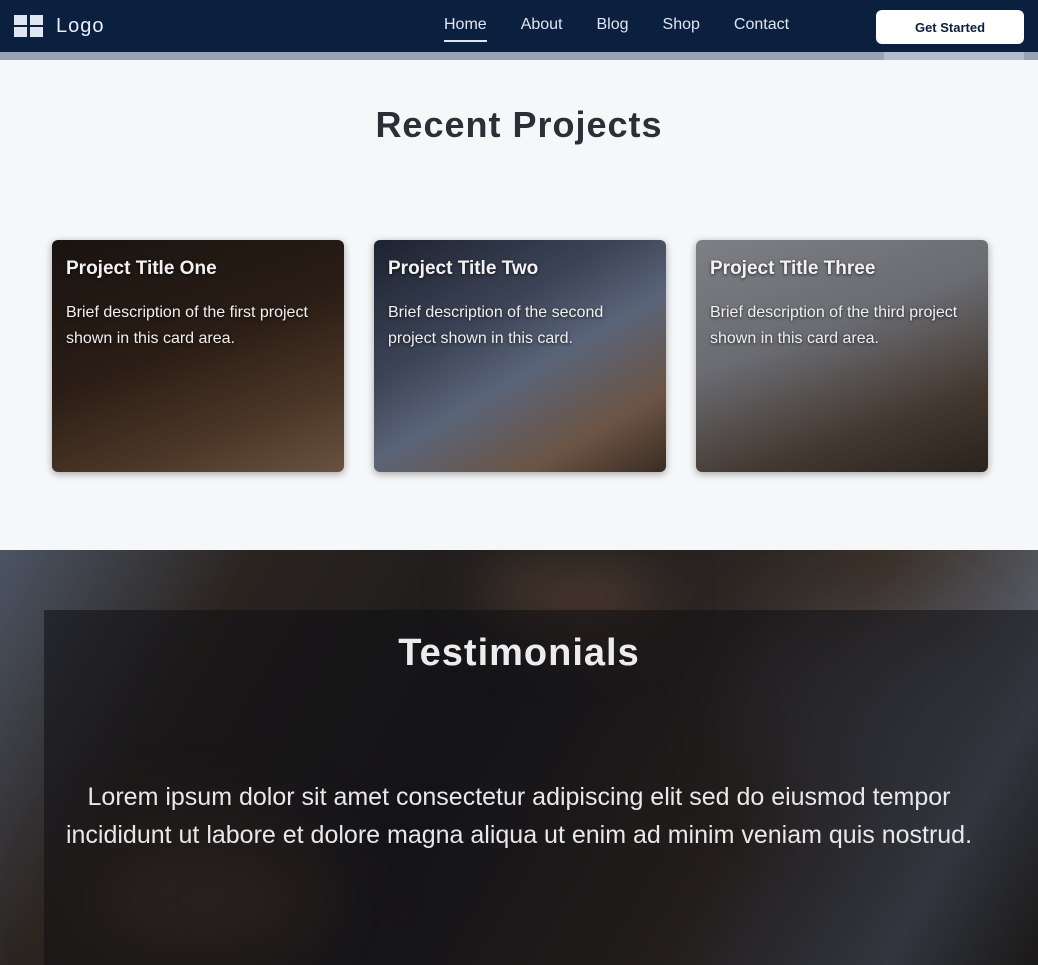 Image resolution: width=1038 pixels, height=965 pixels. I want to click on testimonial-title: Testimonials, so click(519, 653).